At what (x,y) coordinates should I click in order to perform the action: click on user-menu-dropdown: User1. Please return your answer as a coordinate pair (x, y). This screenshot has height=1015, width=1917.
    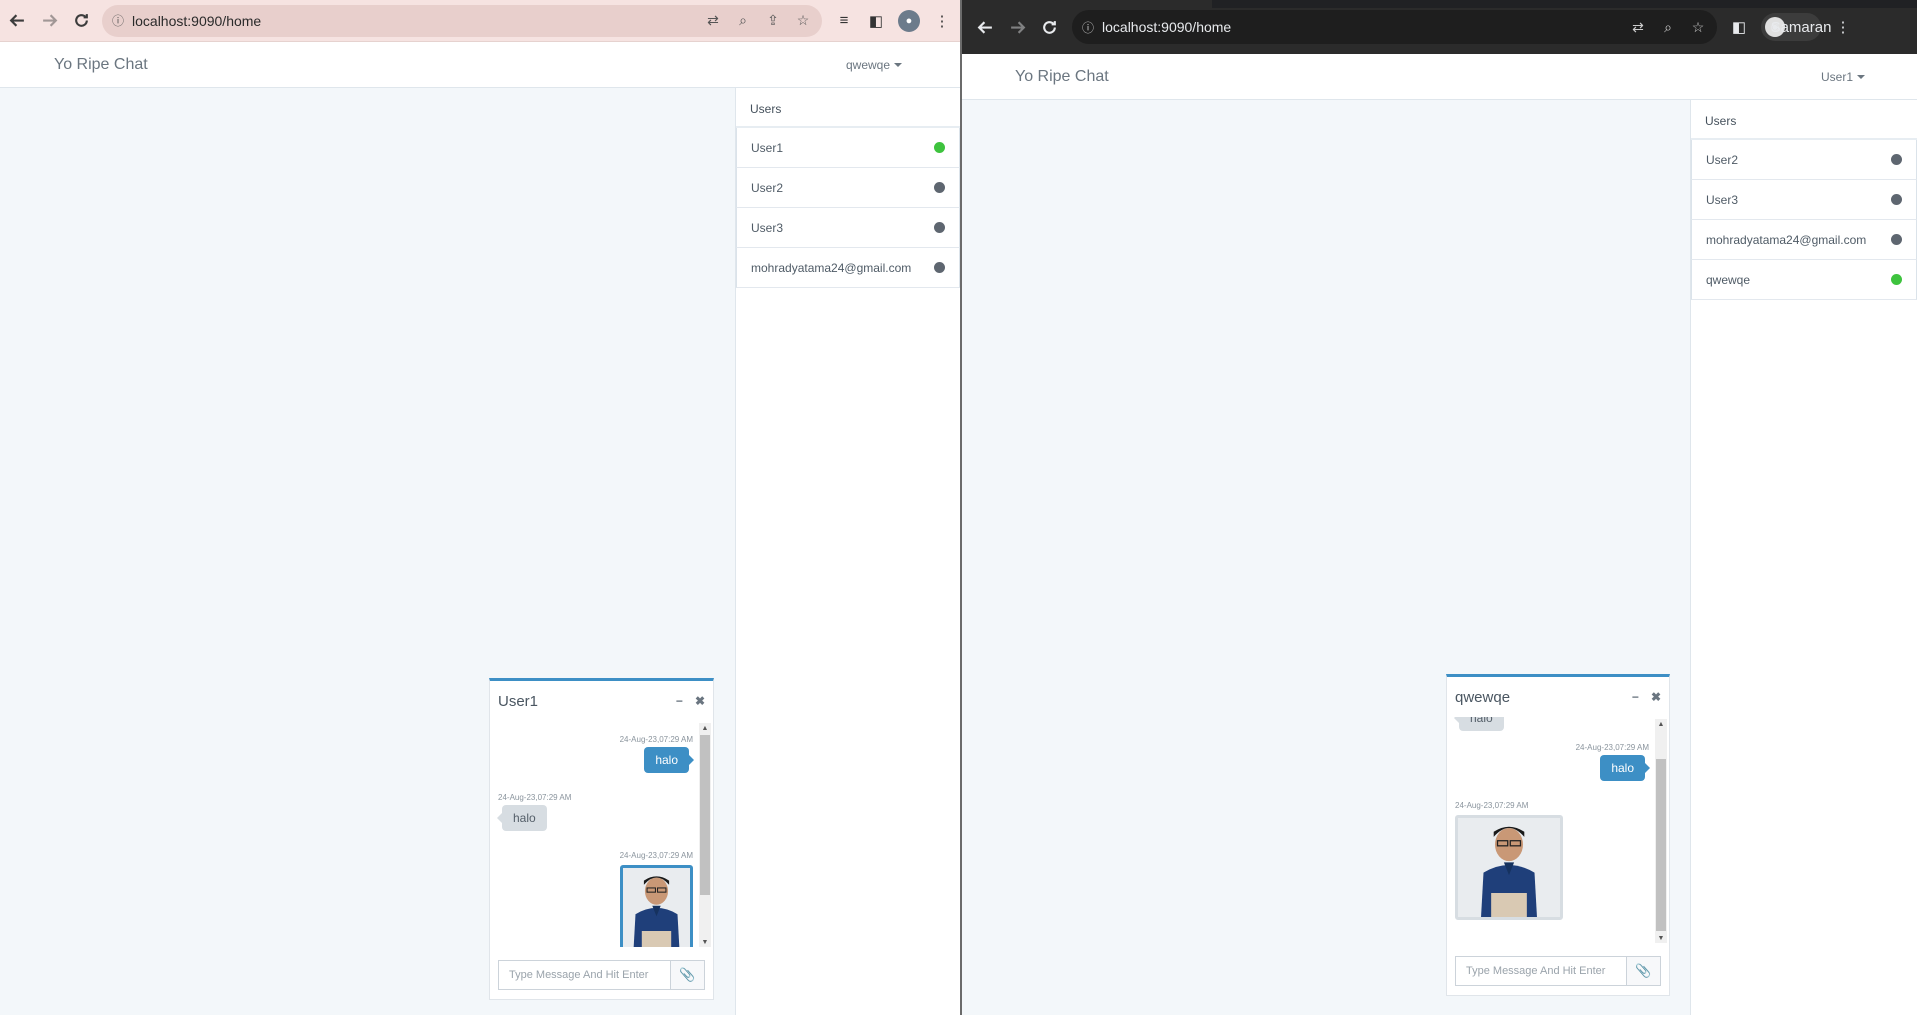
    Looking at the image, I should click on (1843, 77).